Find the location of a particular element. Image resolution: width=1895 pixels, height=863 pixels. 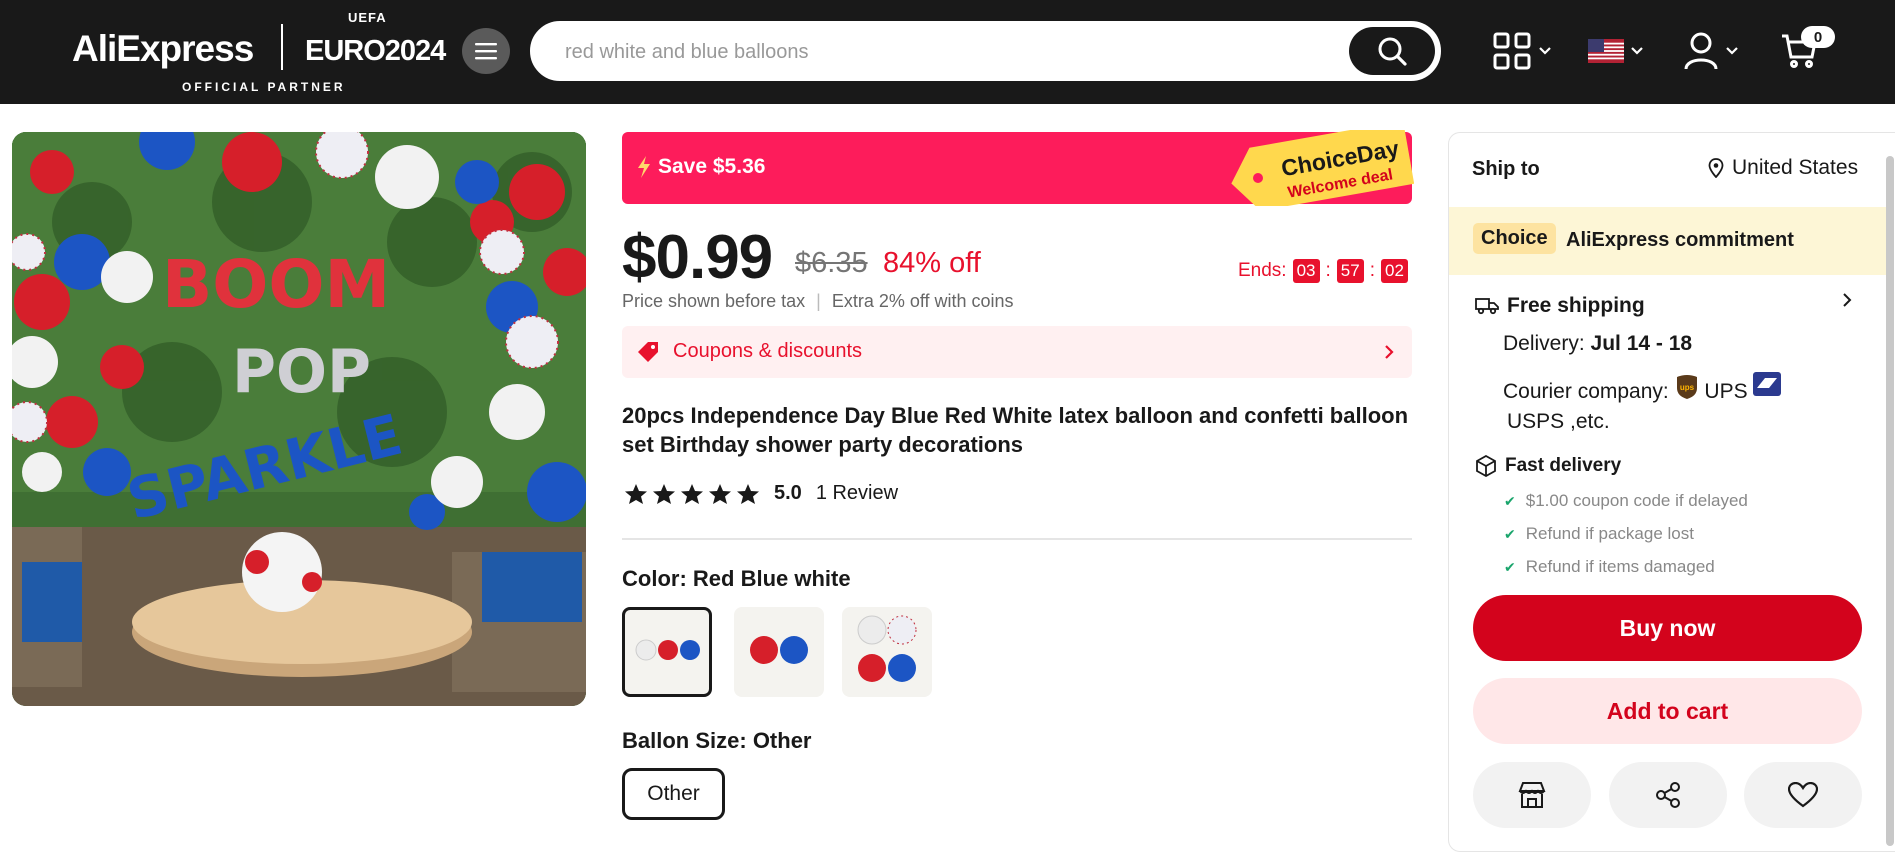

us-flag-icon is located at coordinates (1606, 51).